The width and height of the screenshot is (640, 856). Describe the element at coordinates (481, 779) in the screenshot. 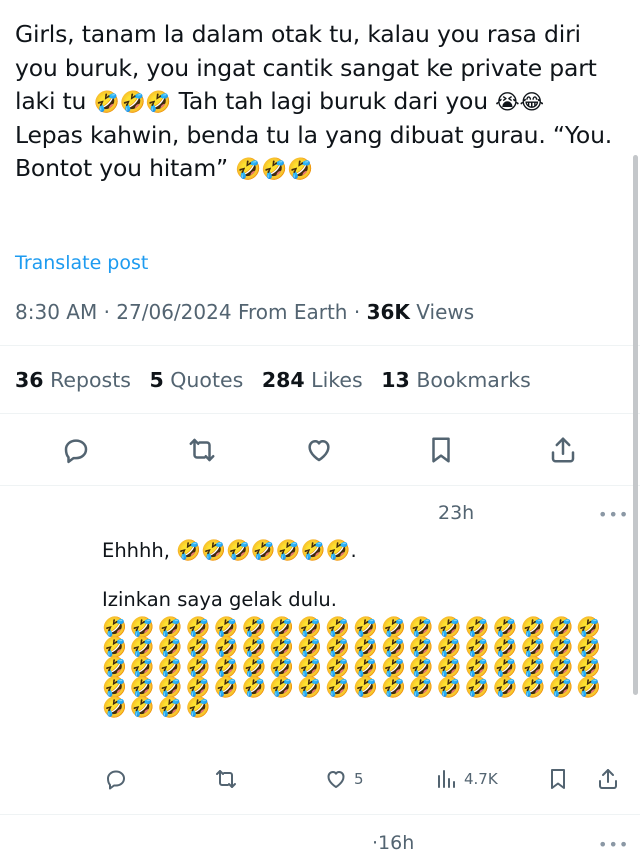

I see `reply-views-count: 4.7K` at that location.